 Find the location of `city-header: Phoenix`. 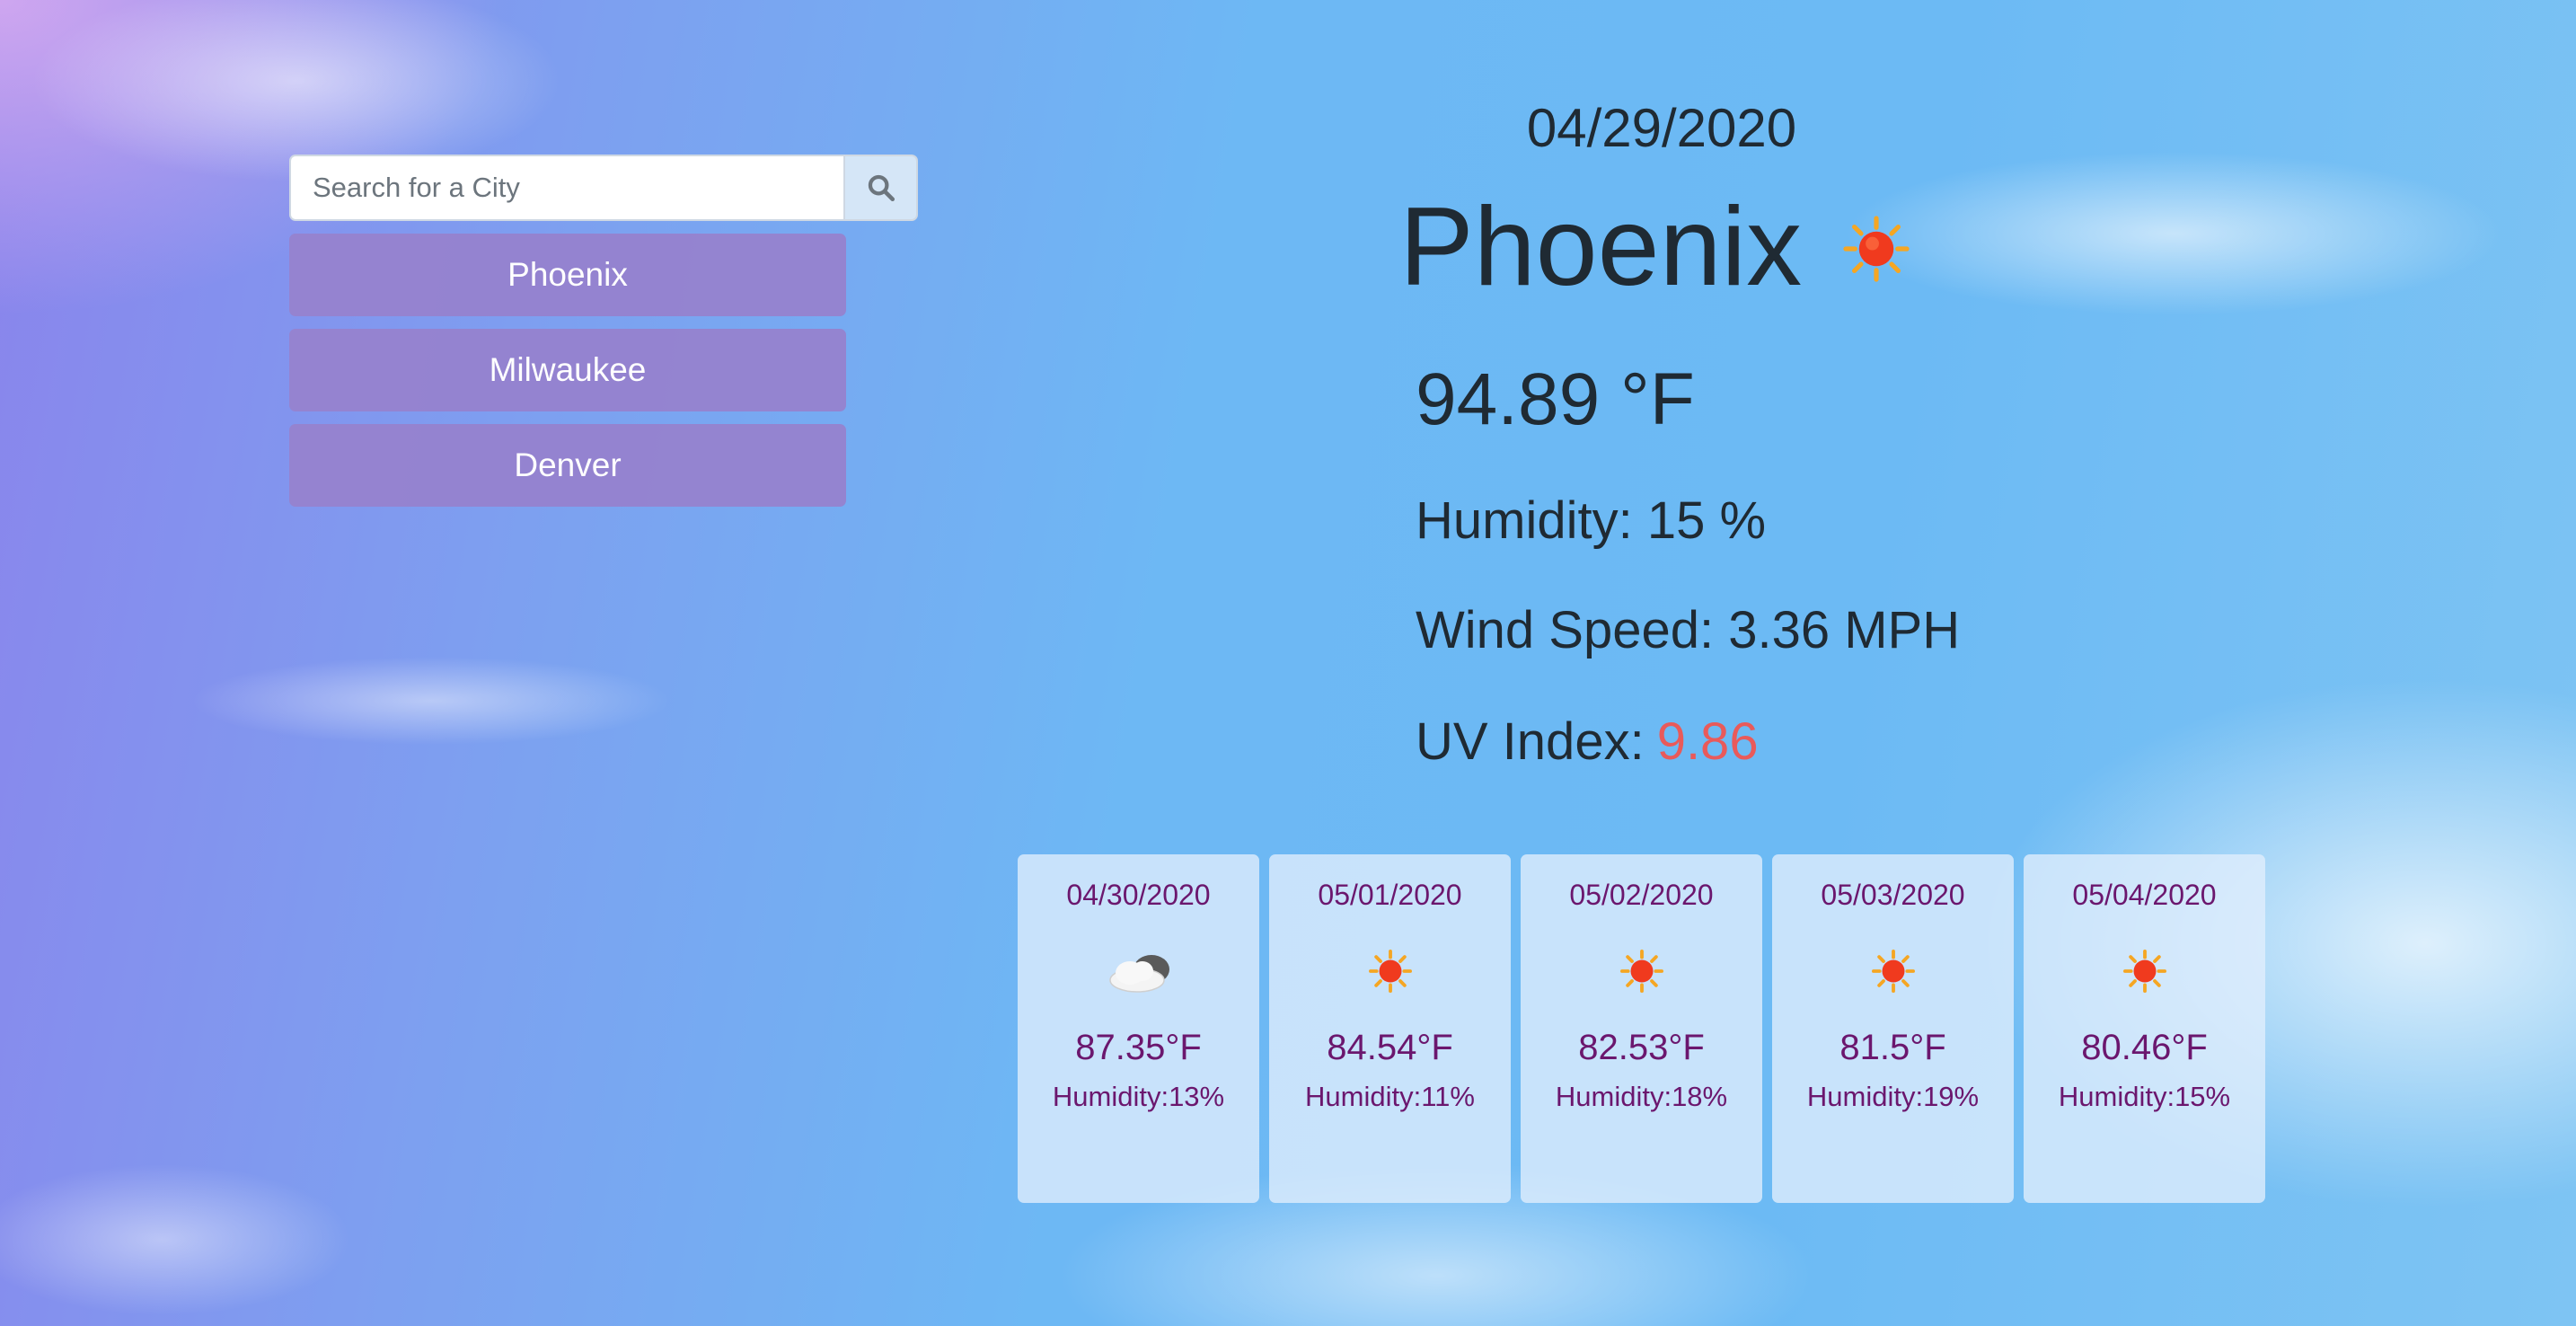

city-header: Phoenix is located at coordinates (1654, 247).